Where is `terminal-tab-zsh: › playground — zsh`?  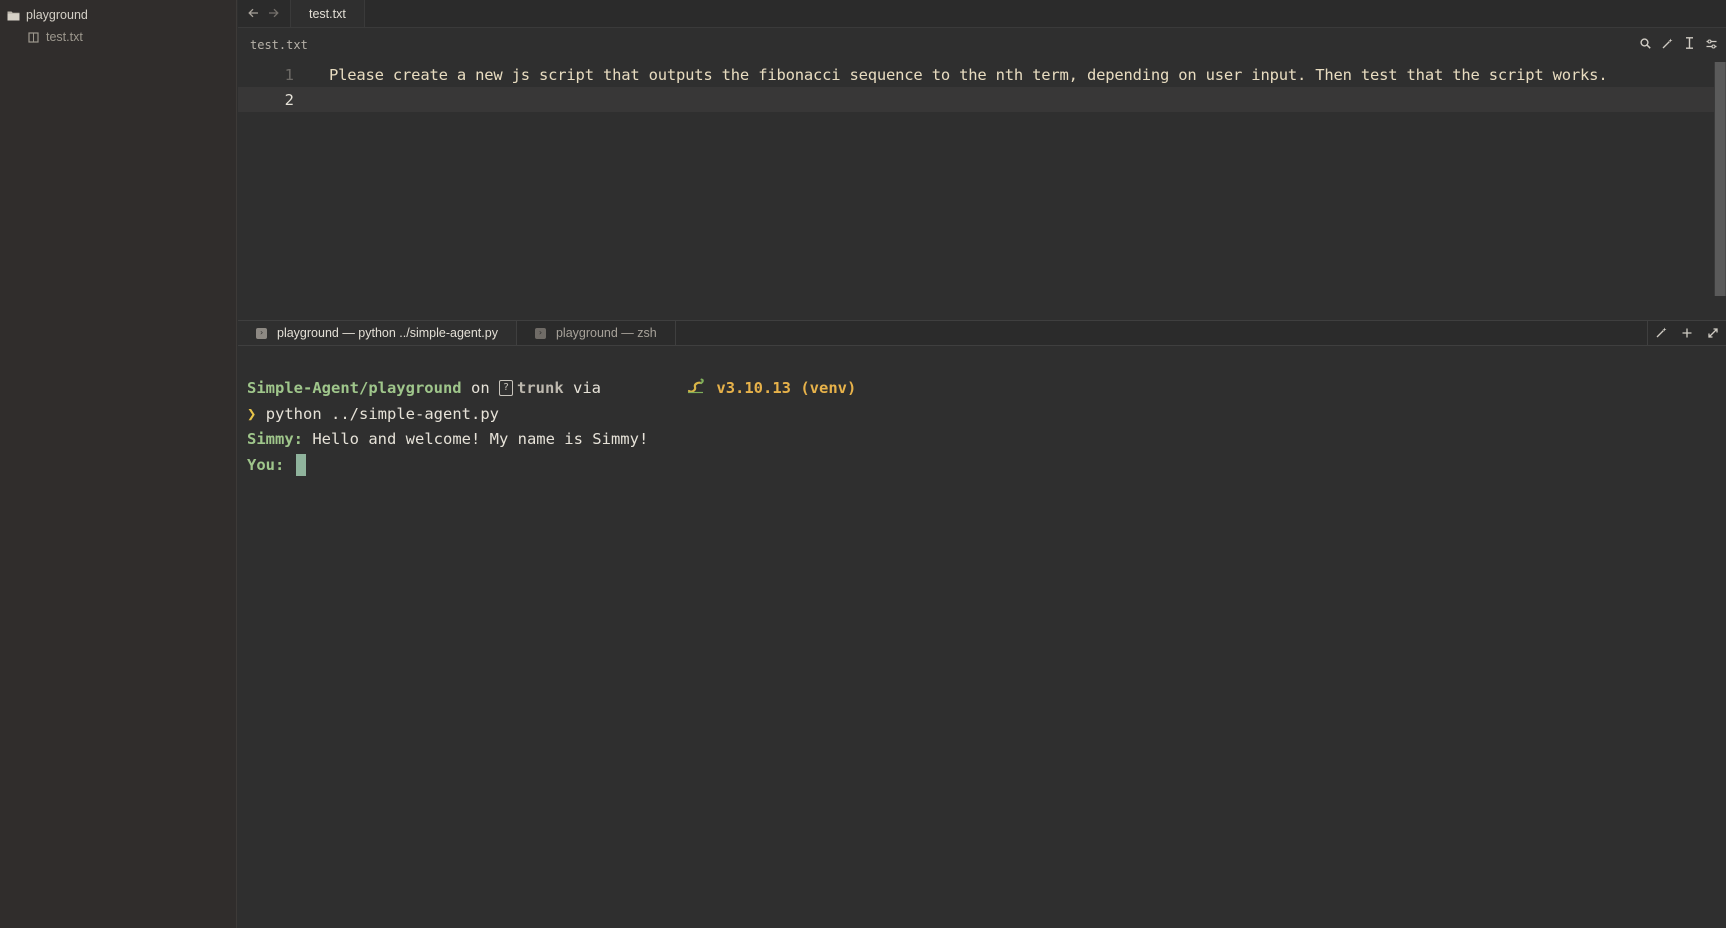 terminal-tab-zsh: › playground — zsh is located at coordinates (596, 333).